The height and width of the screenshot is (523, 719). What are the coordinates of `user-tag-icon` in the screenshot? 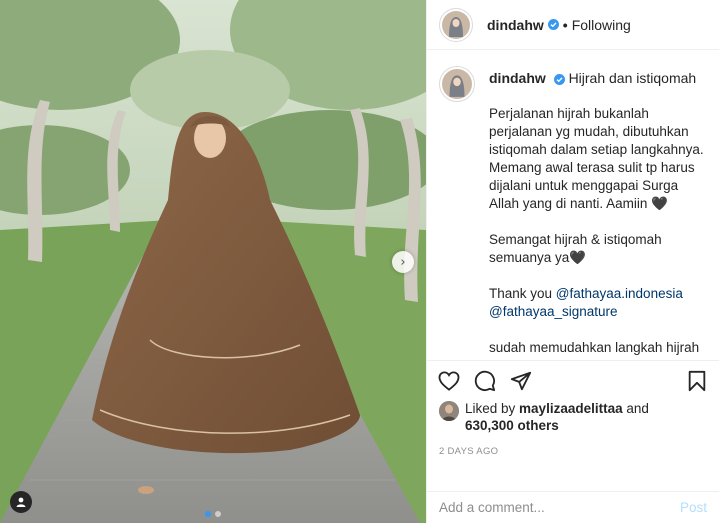 It's located at (21, 502).